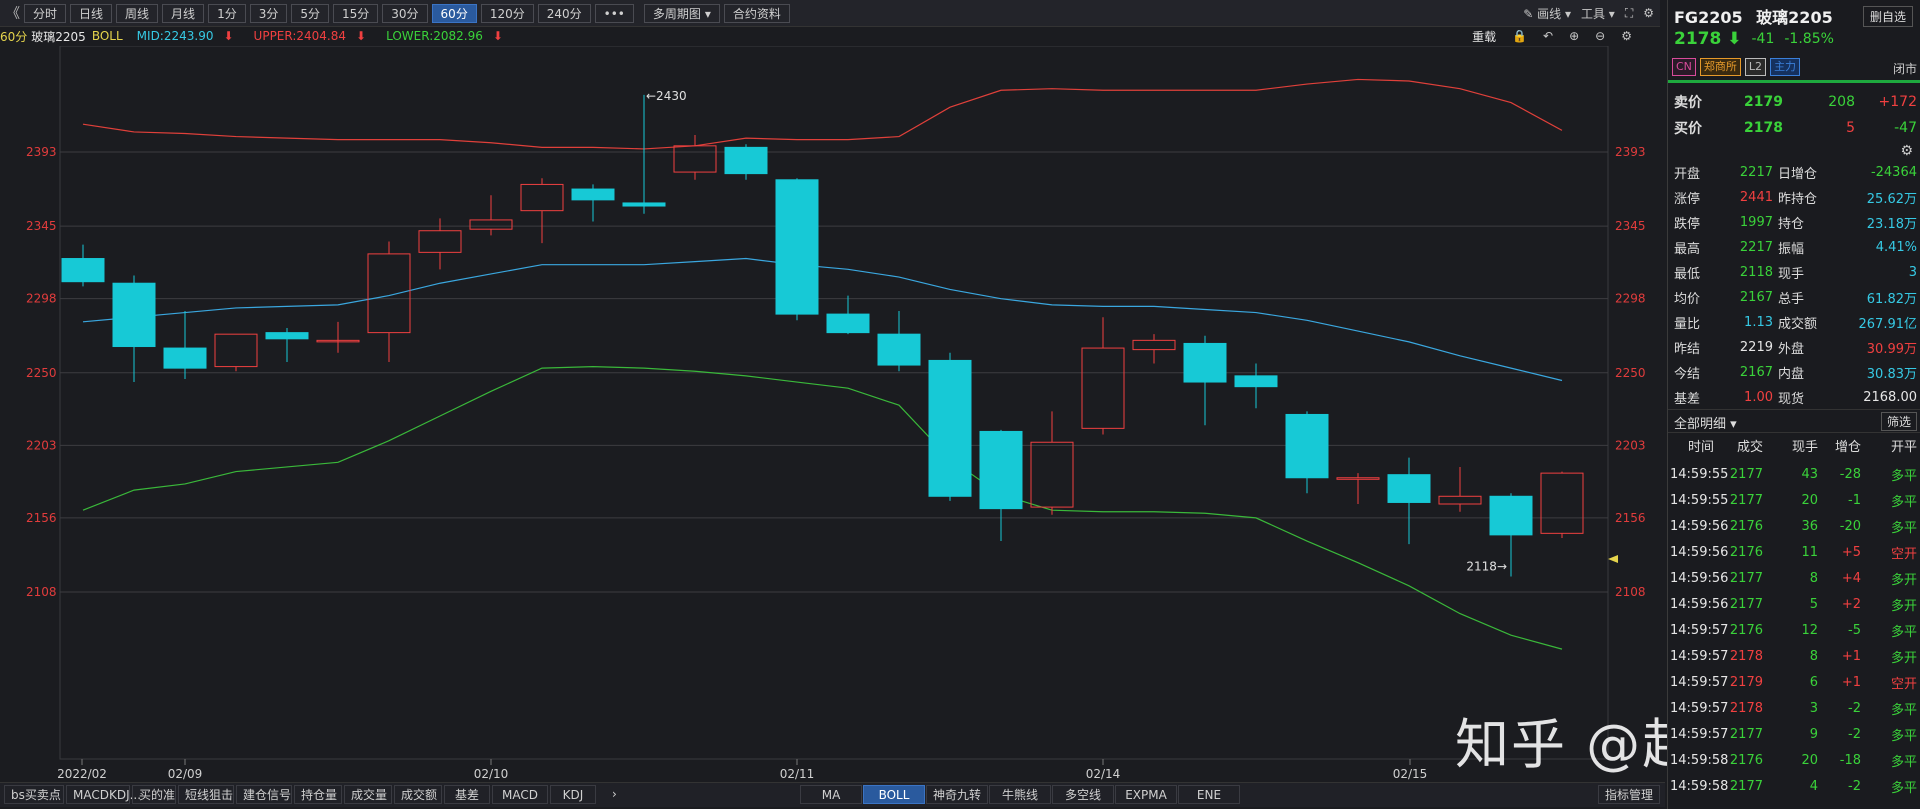  Describe the element at coordinates (227, 13) in the screenshot. I see `period-button: 1分` at that location.